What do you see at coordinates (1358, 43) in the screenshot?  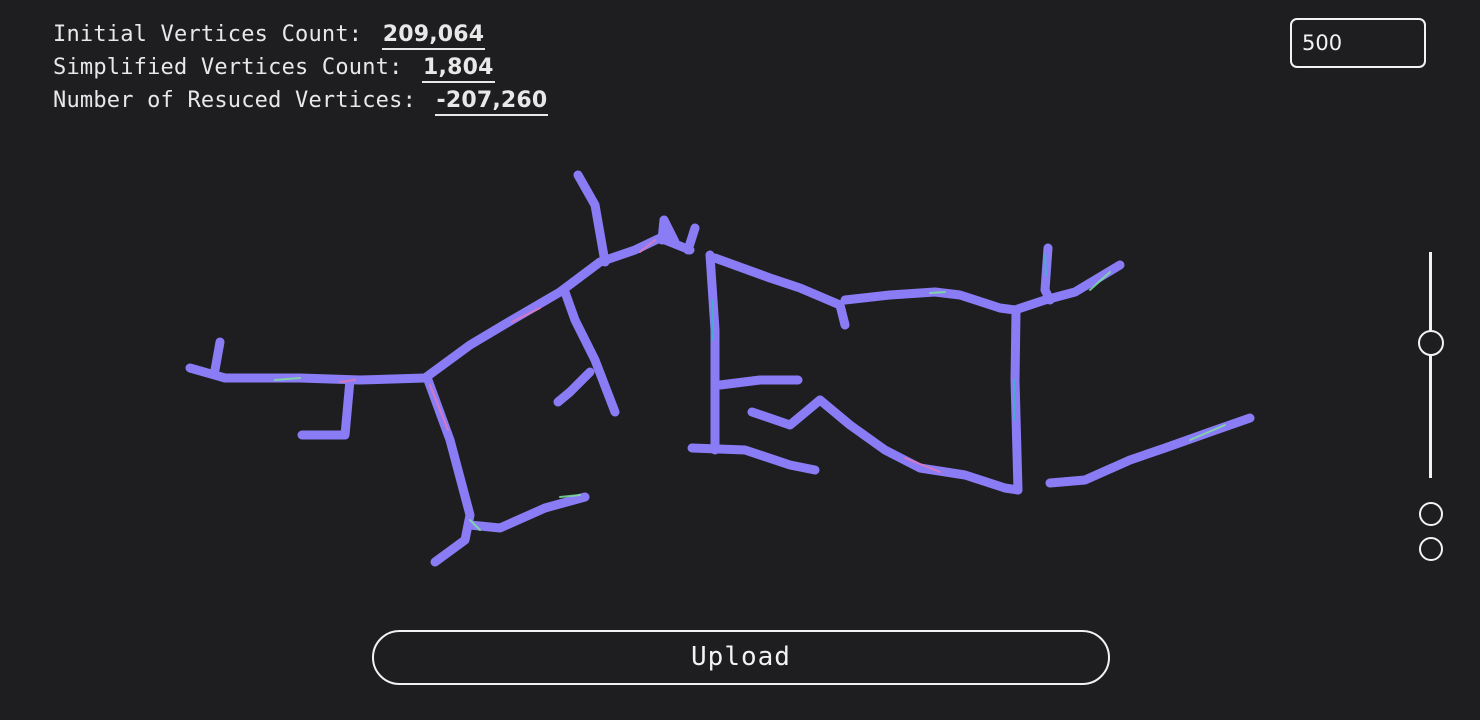 I see `simplify-target-input` at bounding box center [1358, 43].